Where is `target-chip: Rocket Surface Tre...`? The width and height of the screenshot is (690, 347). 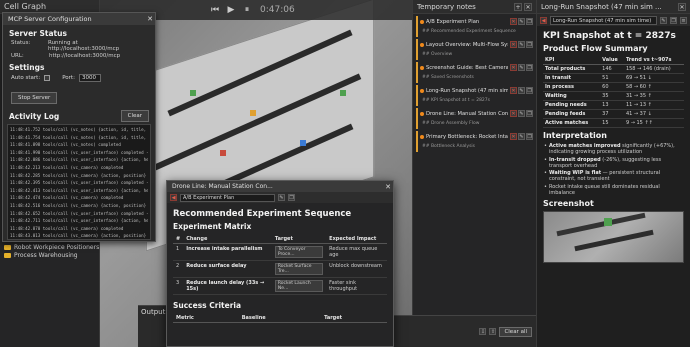 target-chip: Rocket Surface Tre... is located at coordinates (299, 269).